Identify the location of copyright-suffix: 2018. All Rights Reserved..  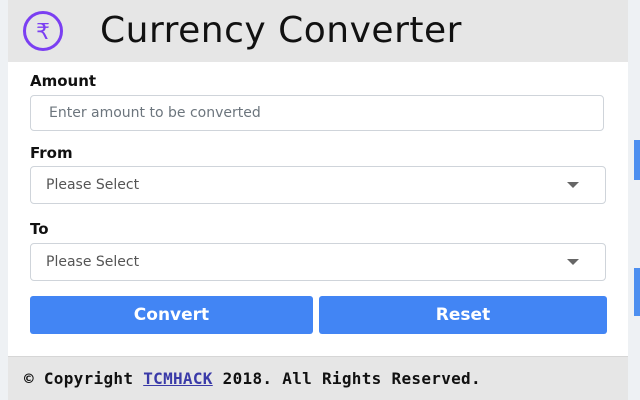
(346, 378).